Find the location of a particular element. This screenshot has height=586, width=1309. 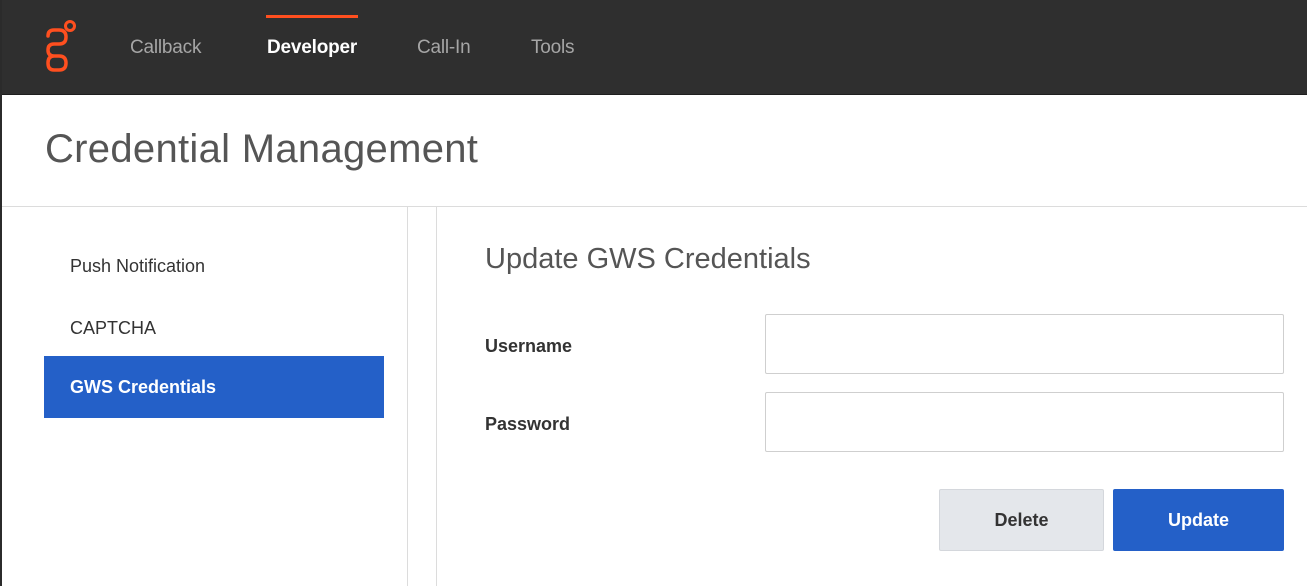

update-button: Update is located at coordinates (1198, 520).